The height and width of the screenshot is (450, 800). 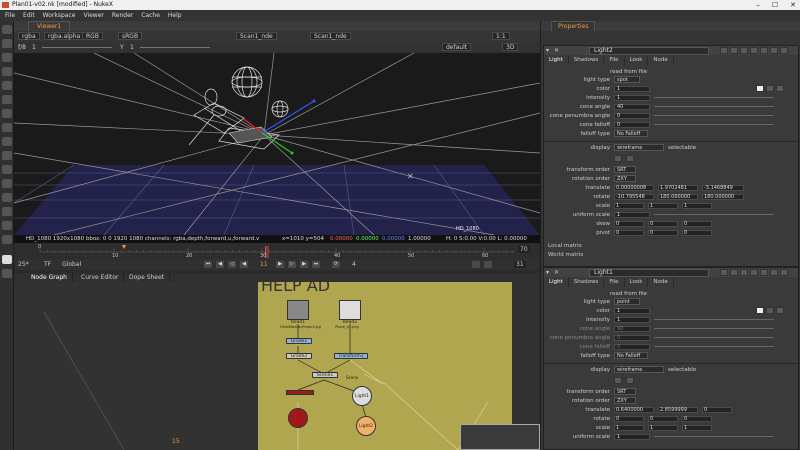 What do you see at coordinates (723, 197) in the screenshot?
I see `rotate-z: 180.000000` at bounding box center [723, 197].